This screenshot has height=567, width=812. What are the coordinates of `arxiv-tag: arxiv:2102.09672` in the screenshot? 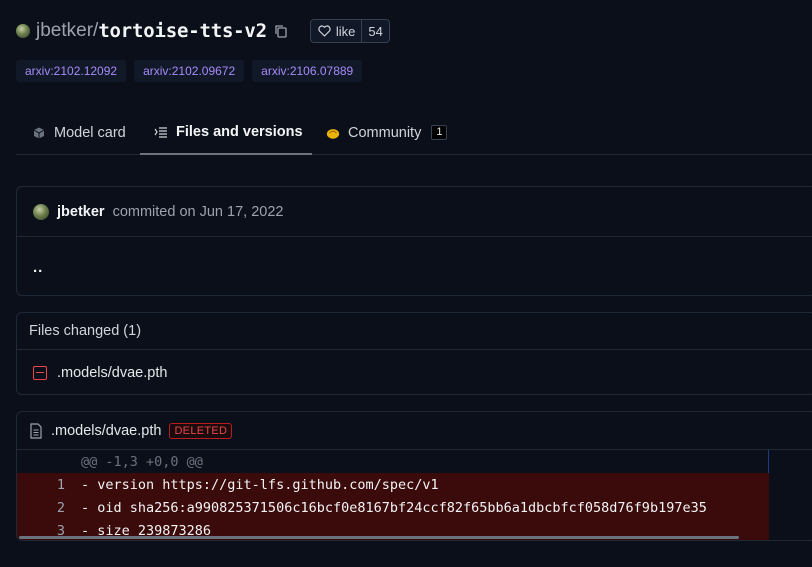 It's located at (189, 71).